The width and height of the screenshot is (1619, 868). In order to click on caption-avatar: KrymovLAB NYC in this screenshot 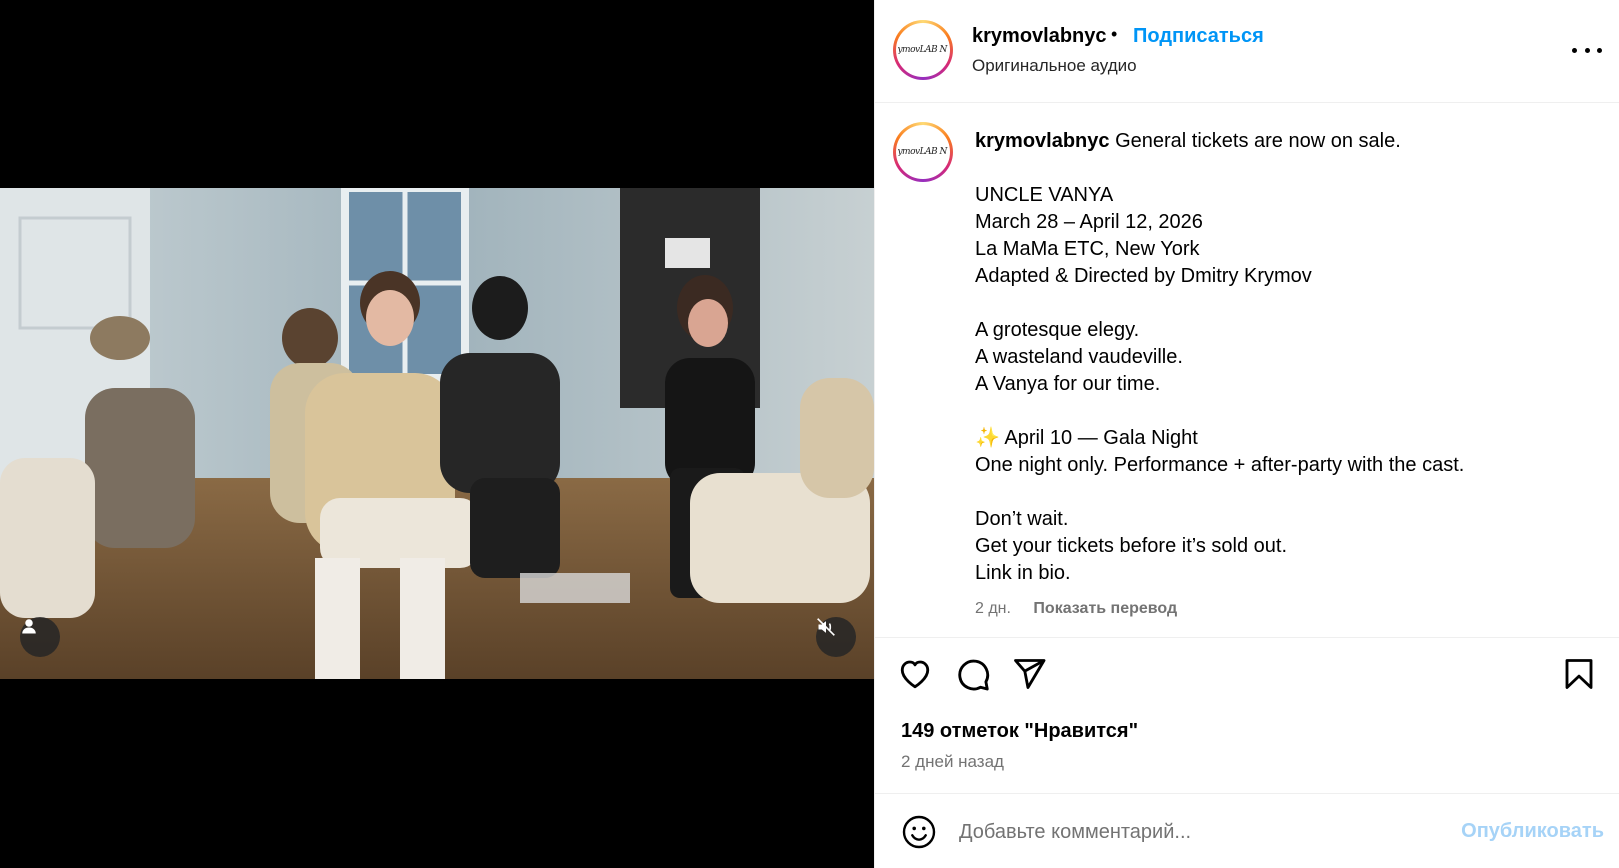, I will do `click(923, 152)`.